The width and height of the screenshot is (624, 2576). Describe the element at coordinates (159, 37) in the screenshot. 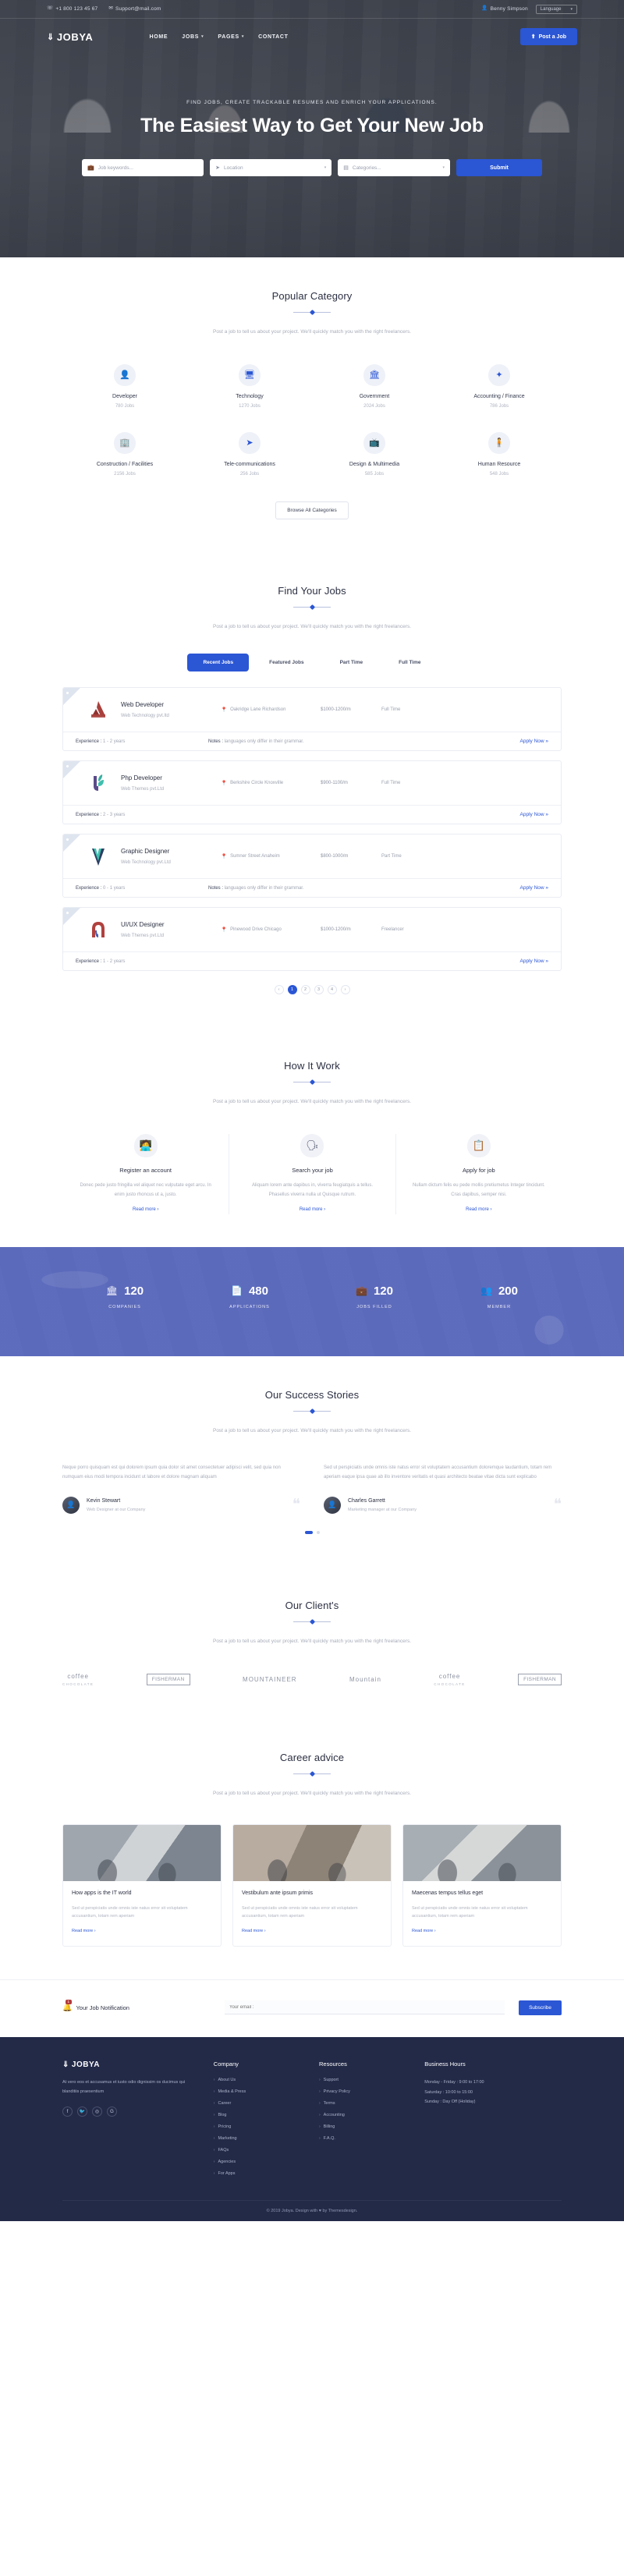

I see `nav-item-home: HOME` at that location.